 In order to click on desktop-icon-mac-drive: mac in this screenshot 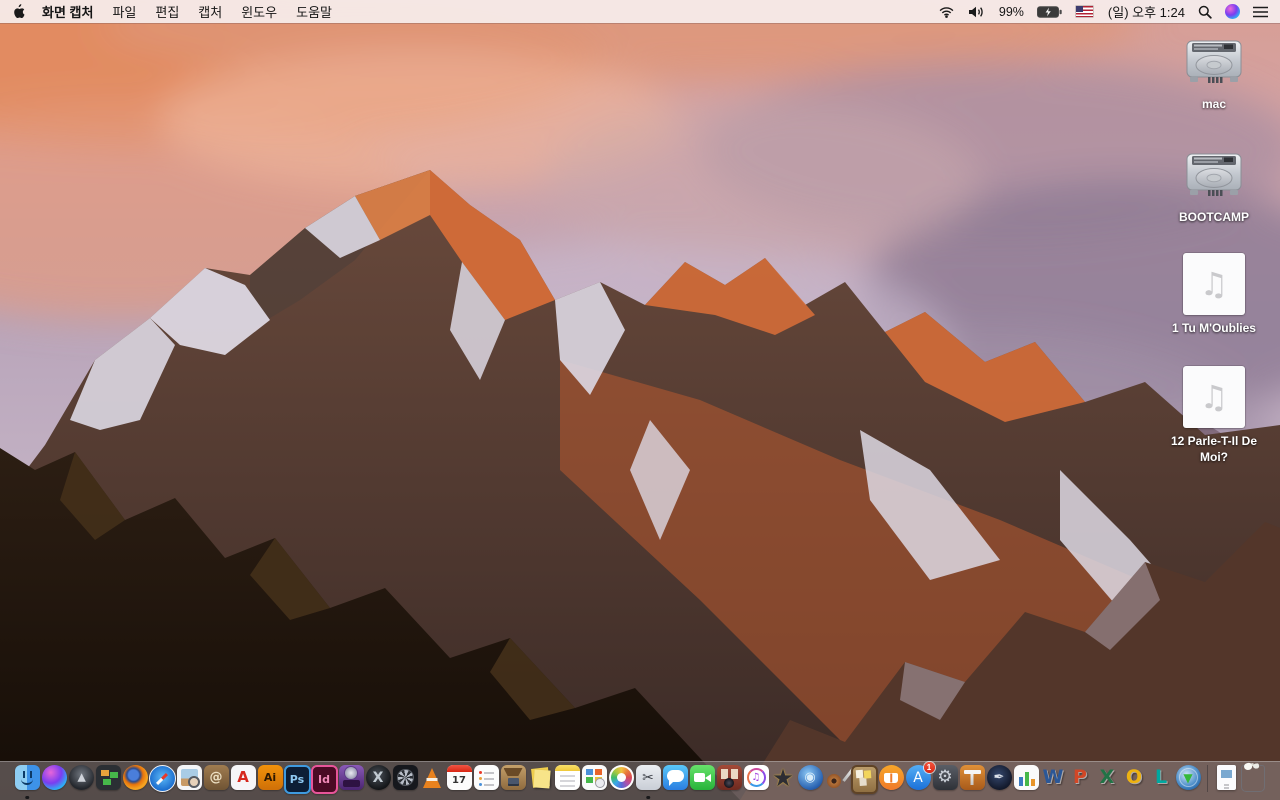, I will do `click(1214, 74)`.